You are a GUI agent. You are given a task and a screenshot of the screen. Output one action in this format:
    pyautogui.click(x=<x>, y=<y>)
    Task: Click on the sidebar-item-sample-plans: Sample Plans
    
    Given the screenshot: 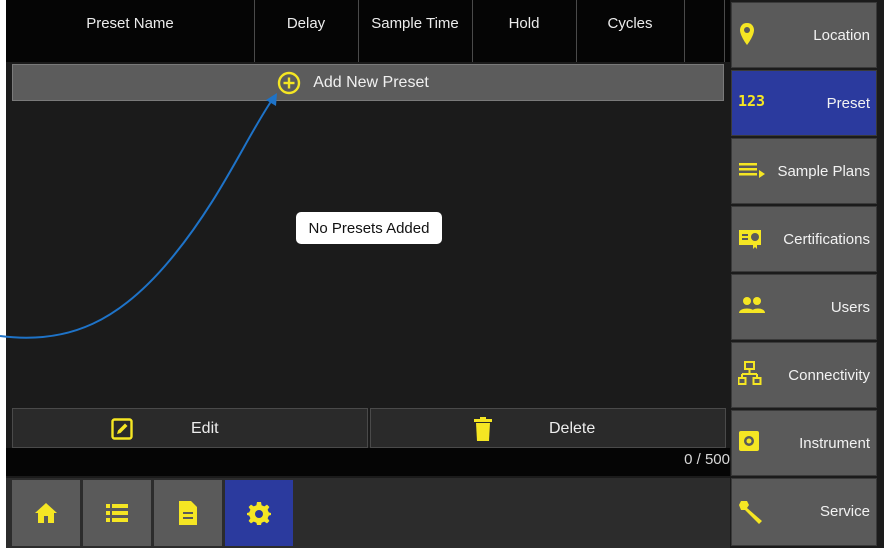 What is the action you would take?
    pyautogui.click(x=804, y=171)
    